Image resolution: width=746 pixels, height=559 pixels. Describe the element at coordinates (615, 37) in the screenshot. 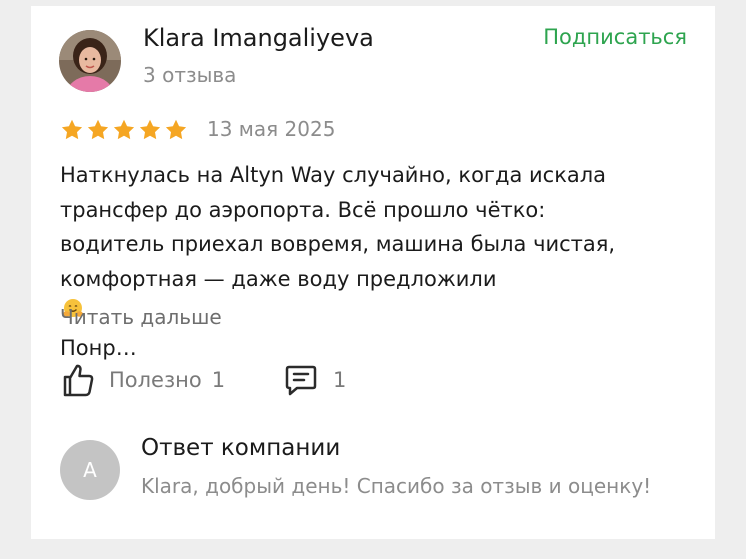

I see `subscribe-button: Подписаться` at that location.